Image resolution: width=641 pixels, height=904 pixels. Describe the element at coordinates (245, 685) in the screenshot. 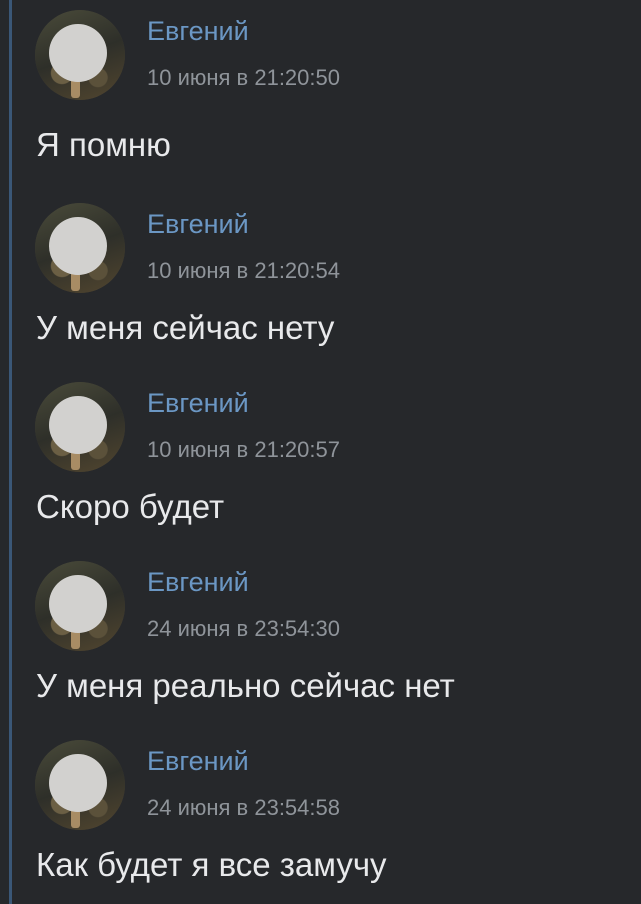

I see `message-text: У меня реально сейчас нет` at that location.